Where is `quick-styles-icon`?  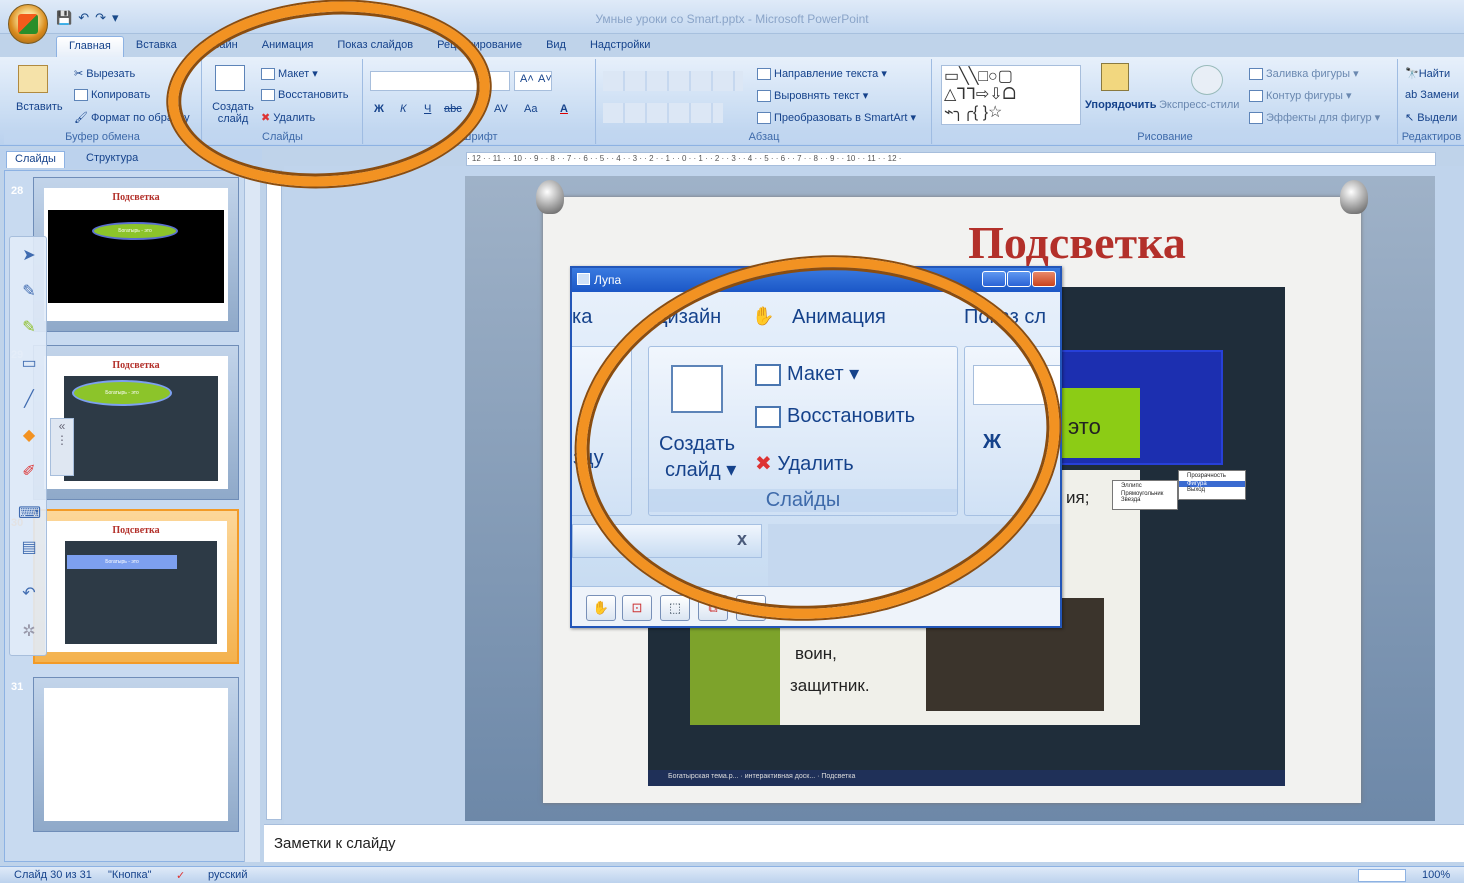 quick-styles-icon is located at coordinates (1207, 80).